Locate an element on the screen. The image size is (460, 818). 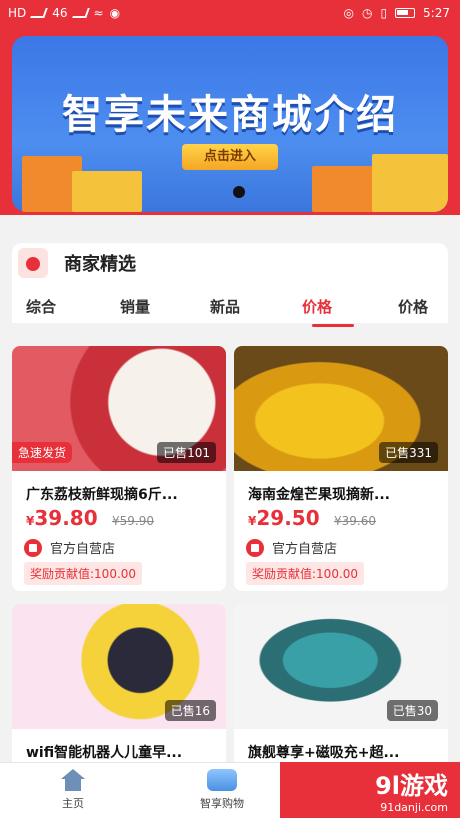
nav-shopping-label: 智享购物 is located at coordinates (222, 803).